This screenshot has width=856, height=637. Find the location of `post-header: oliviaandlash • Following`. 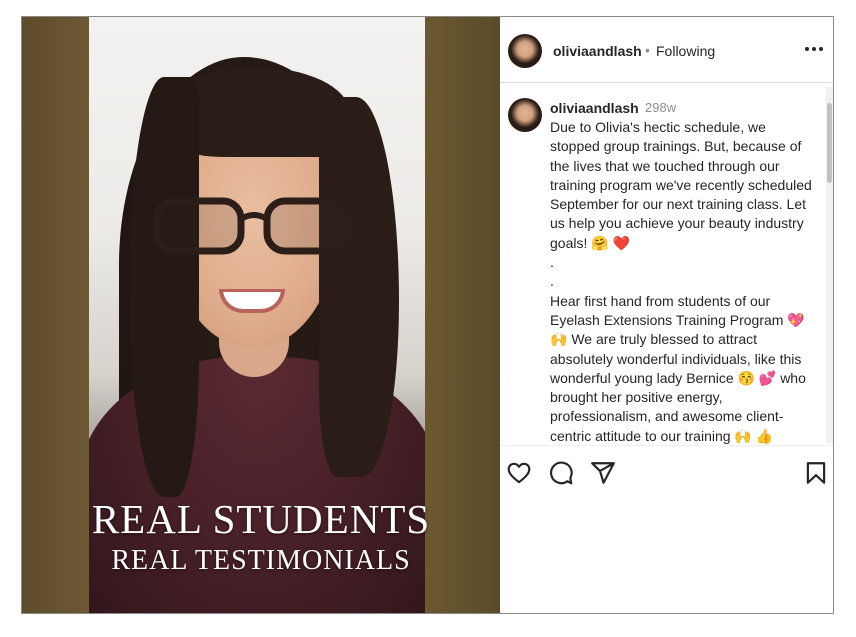

post-header: oliviaandlash • Following is located at coordinates (666, 50).